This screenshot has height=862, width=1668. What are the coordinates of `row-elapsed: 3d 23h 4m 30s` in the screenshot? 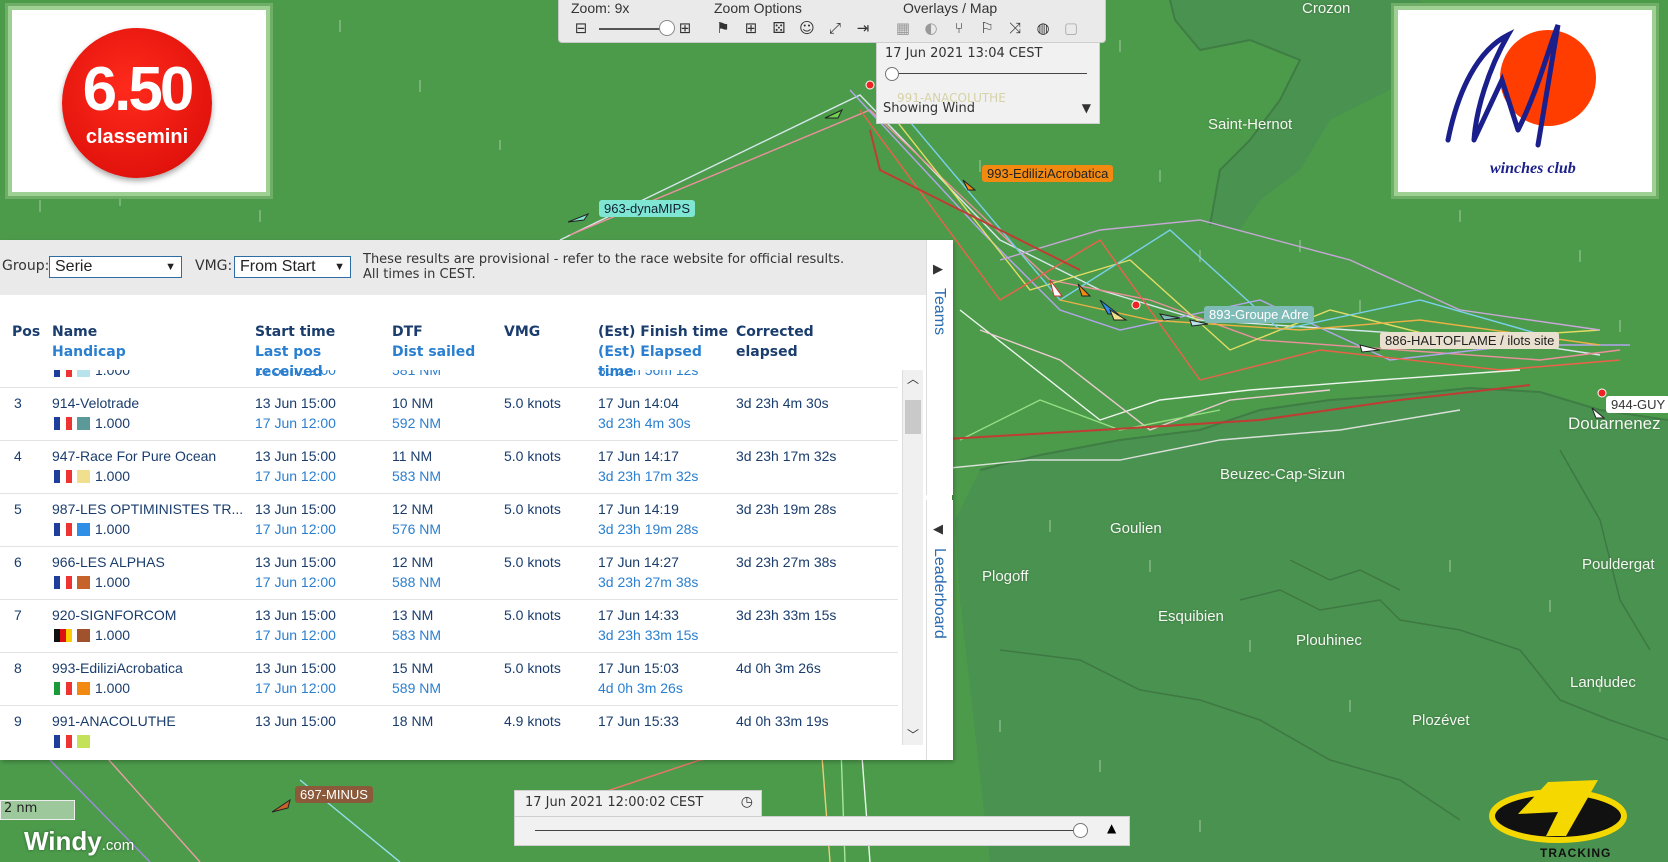 It's located at (644, 423).